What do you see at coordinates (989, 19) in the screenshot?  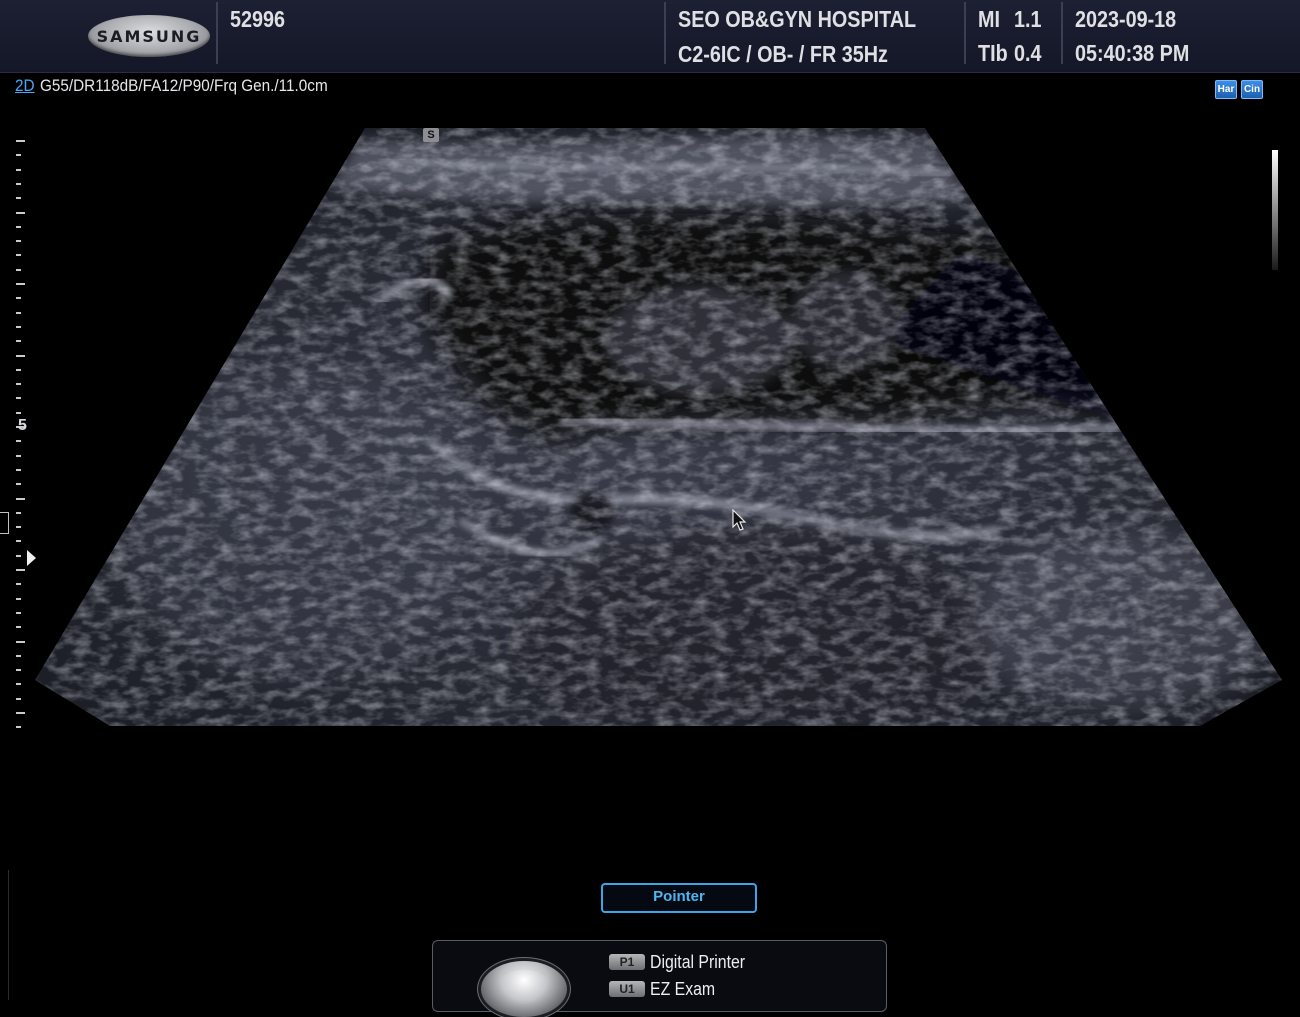 I see `mi-label: MI` at bounding box center [989, 19].